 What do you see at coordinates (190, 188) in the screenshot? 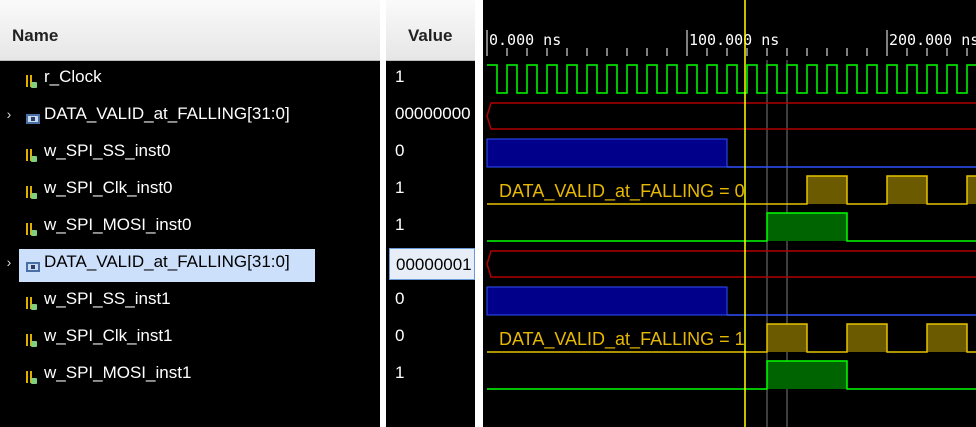
I see `signal-row: w_SPI_Clk_inst0` at bounding box center [190, 188].